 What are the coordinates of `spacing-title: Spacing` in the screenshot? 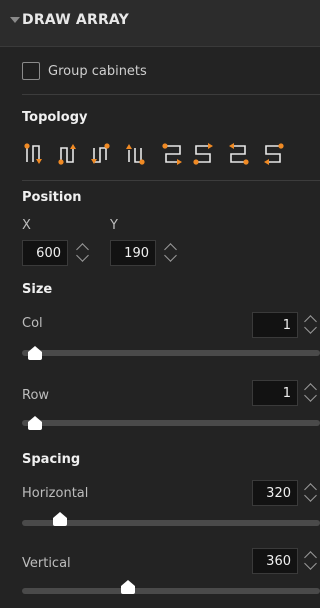 It's located at (51, 459).